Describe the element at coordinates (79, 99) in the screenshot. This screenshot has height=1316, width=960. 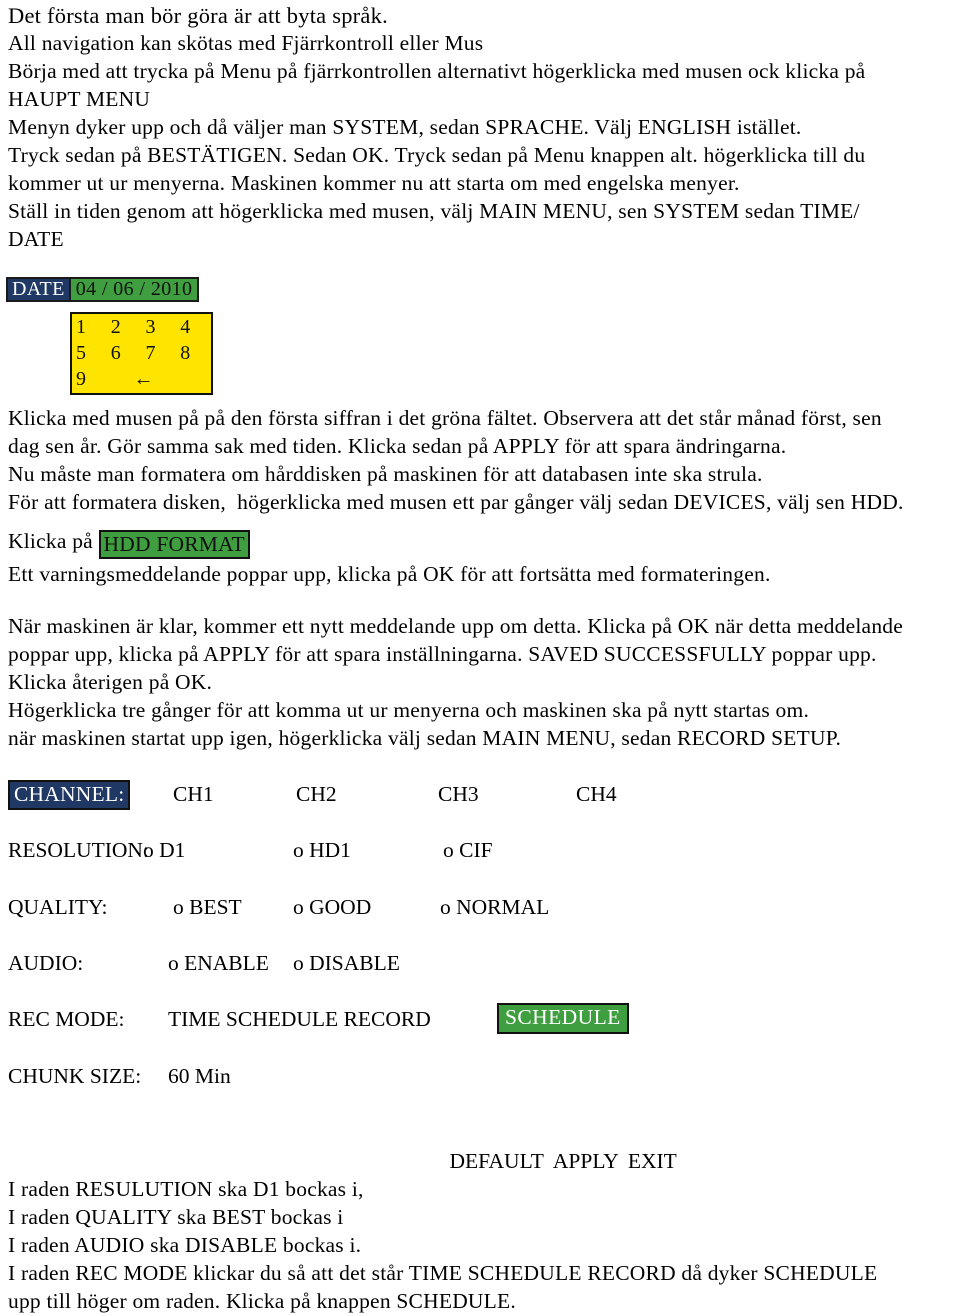
I see `intro-line-4: HAUPT MENU` at that location.